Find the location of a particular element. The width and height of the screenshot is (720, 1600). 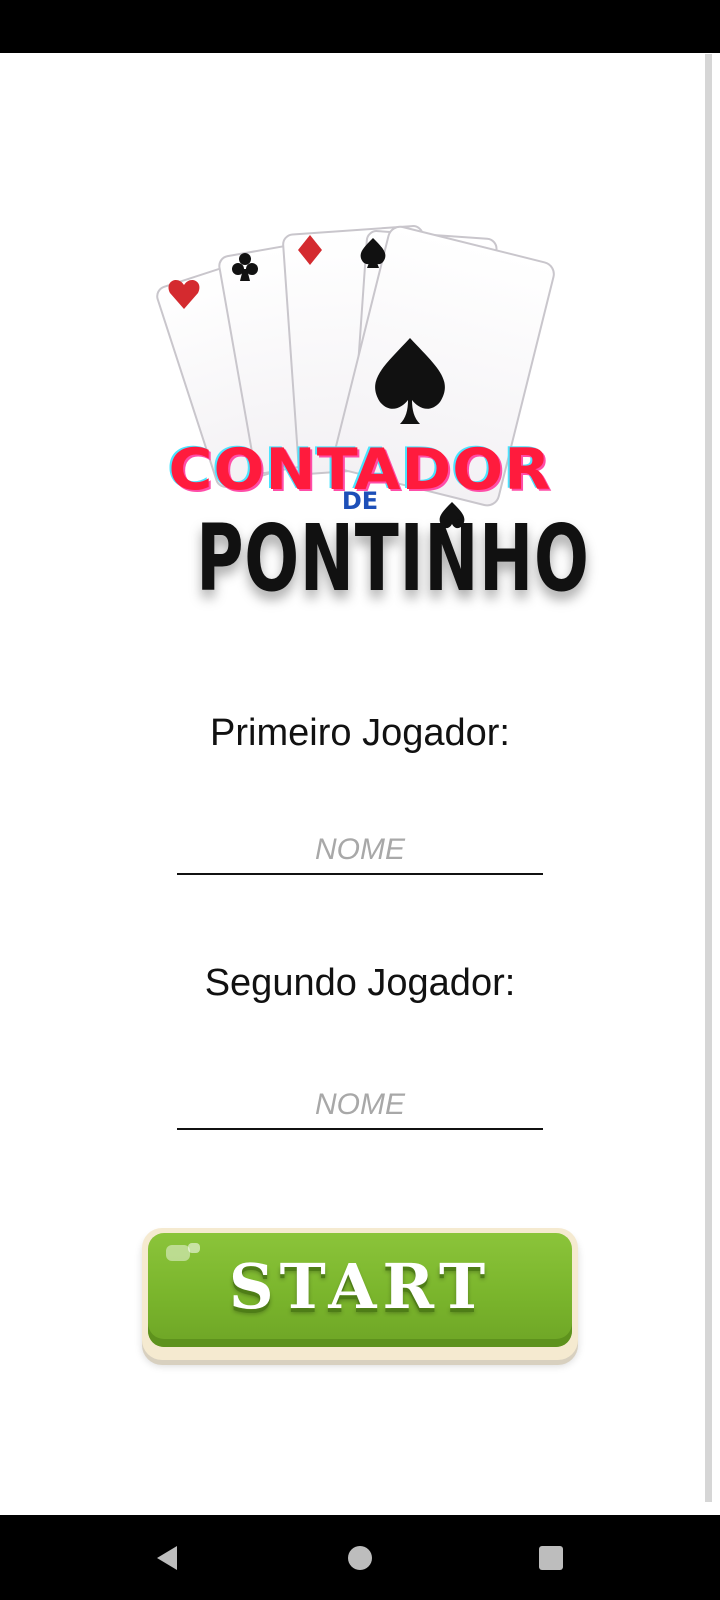

navigation-bar is located at coordinates (360, 1557).